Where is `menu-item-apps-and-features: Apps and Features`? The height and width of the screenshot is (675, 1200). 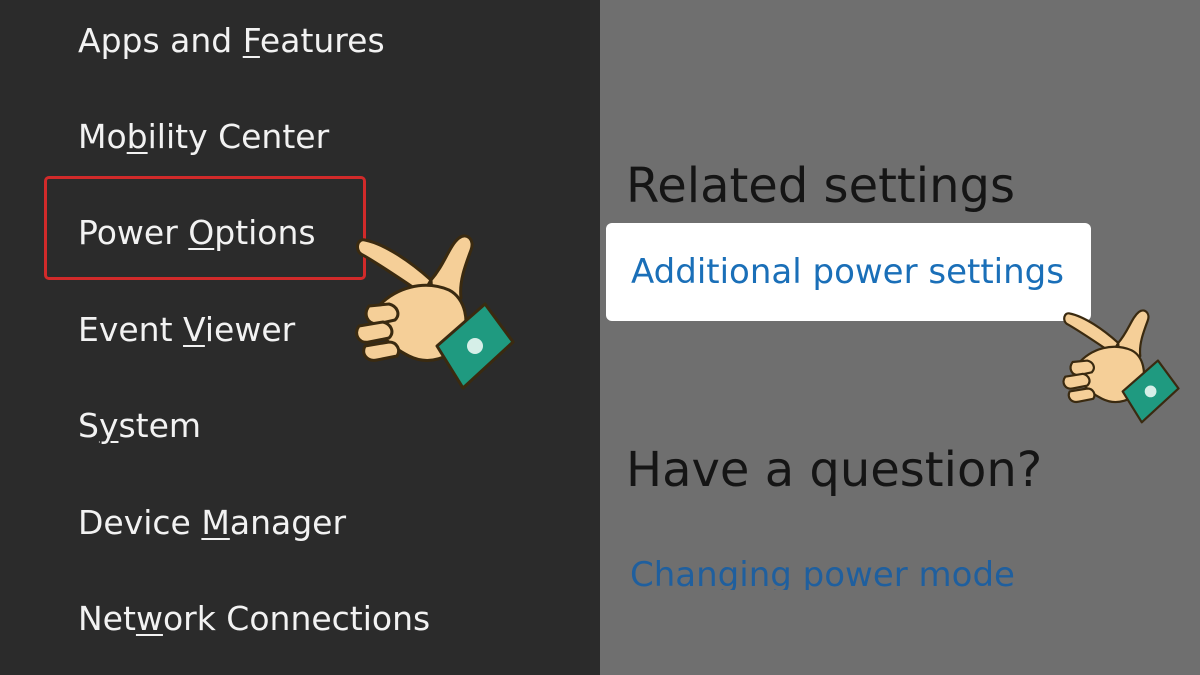
menu-item-apps-and-features: Apps and Features is located at coordinates (231, 41).